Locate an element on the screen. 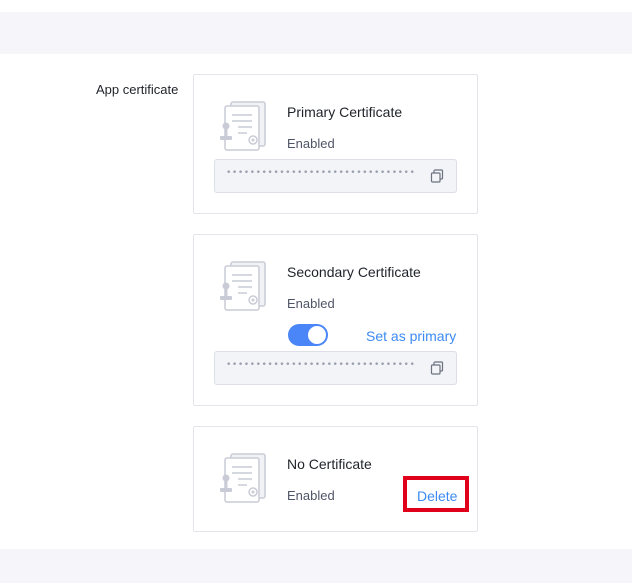 The width and height of the screenshot is (632, 583). certificate-title: Secondary Certificate is located at coordinates (354, 272).